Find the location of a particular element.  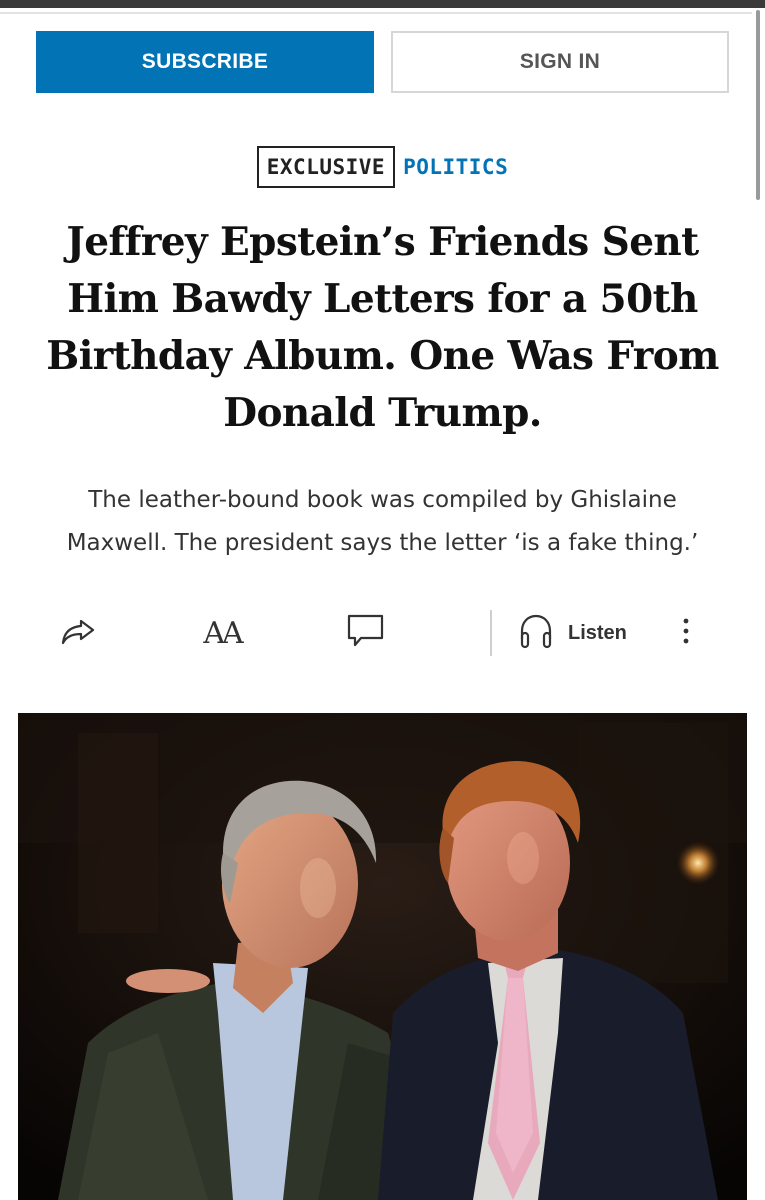

sign-in-button: SIGN IN is located at coordinates (560, 62).